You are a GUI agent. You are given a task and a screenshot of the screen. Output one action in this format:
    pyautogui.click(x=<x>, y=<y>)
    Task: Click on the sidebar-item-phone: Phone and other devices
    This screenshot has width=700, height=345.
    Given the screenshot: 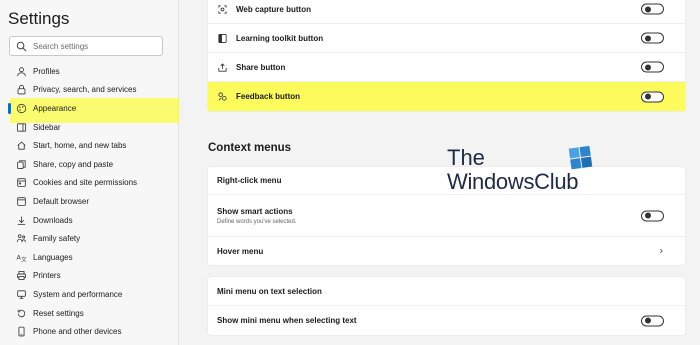 What is the action you would take?
    pyautogui.click(x=89, y=331)
    